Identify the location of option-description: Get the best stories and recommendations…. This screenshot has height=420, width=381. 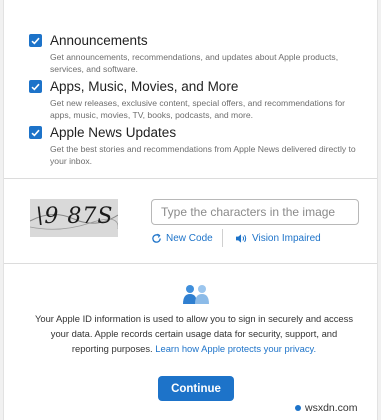
(203, 155).